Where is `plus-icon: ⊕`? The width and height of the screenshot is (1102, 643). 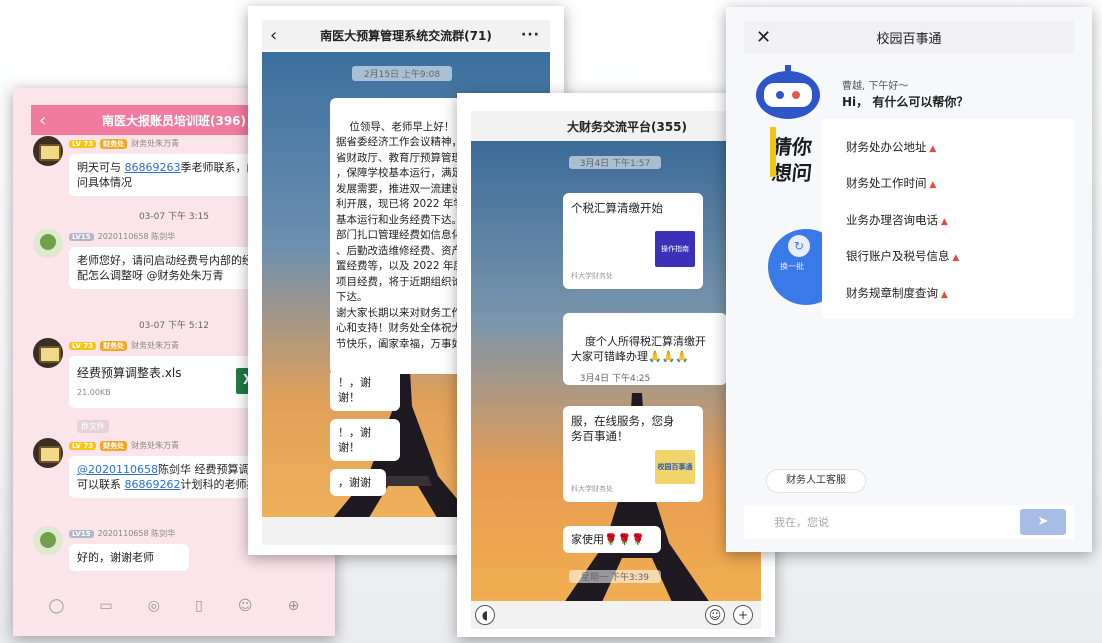
plus-icon: ⊕ is located at coordinates (294, 606).